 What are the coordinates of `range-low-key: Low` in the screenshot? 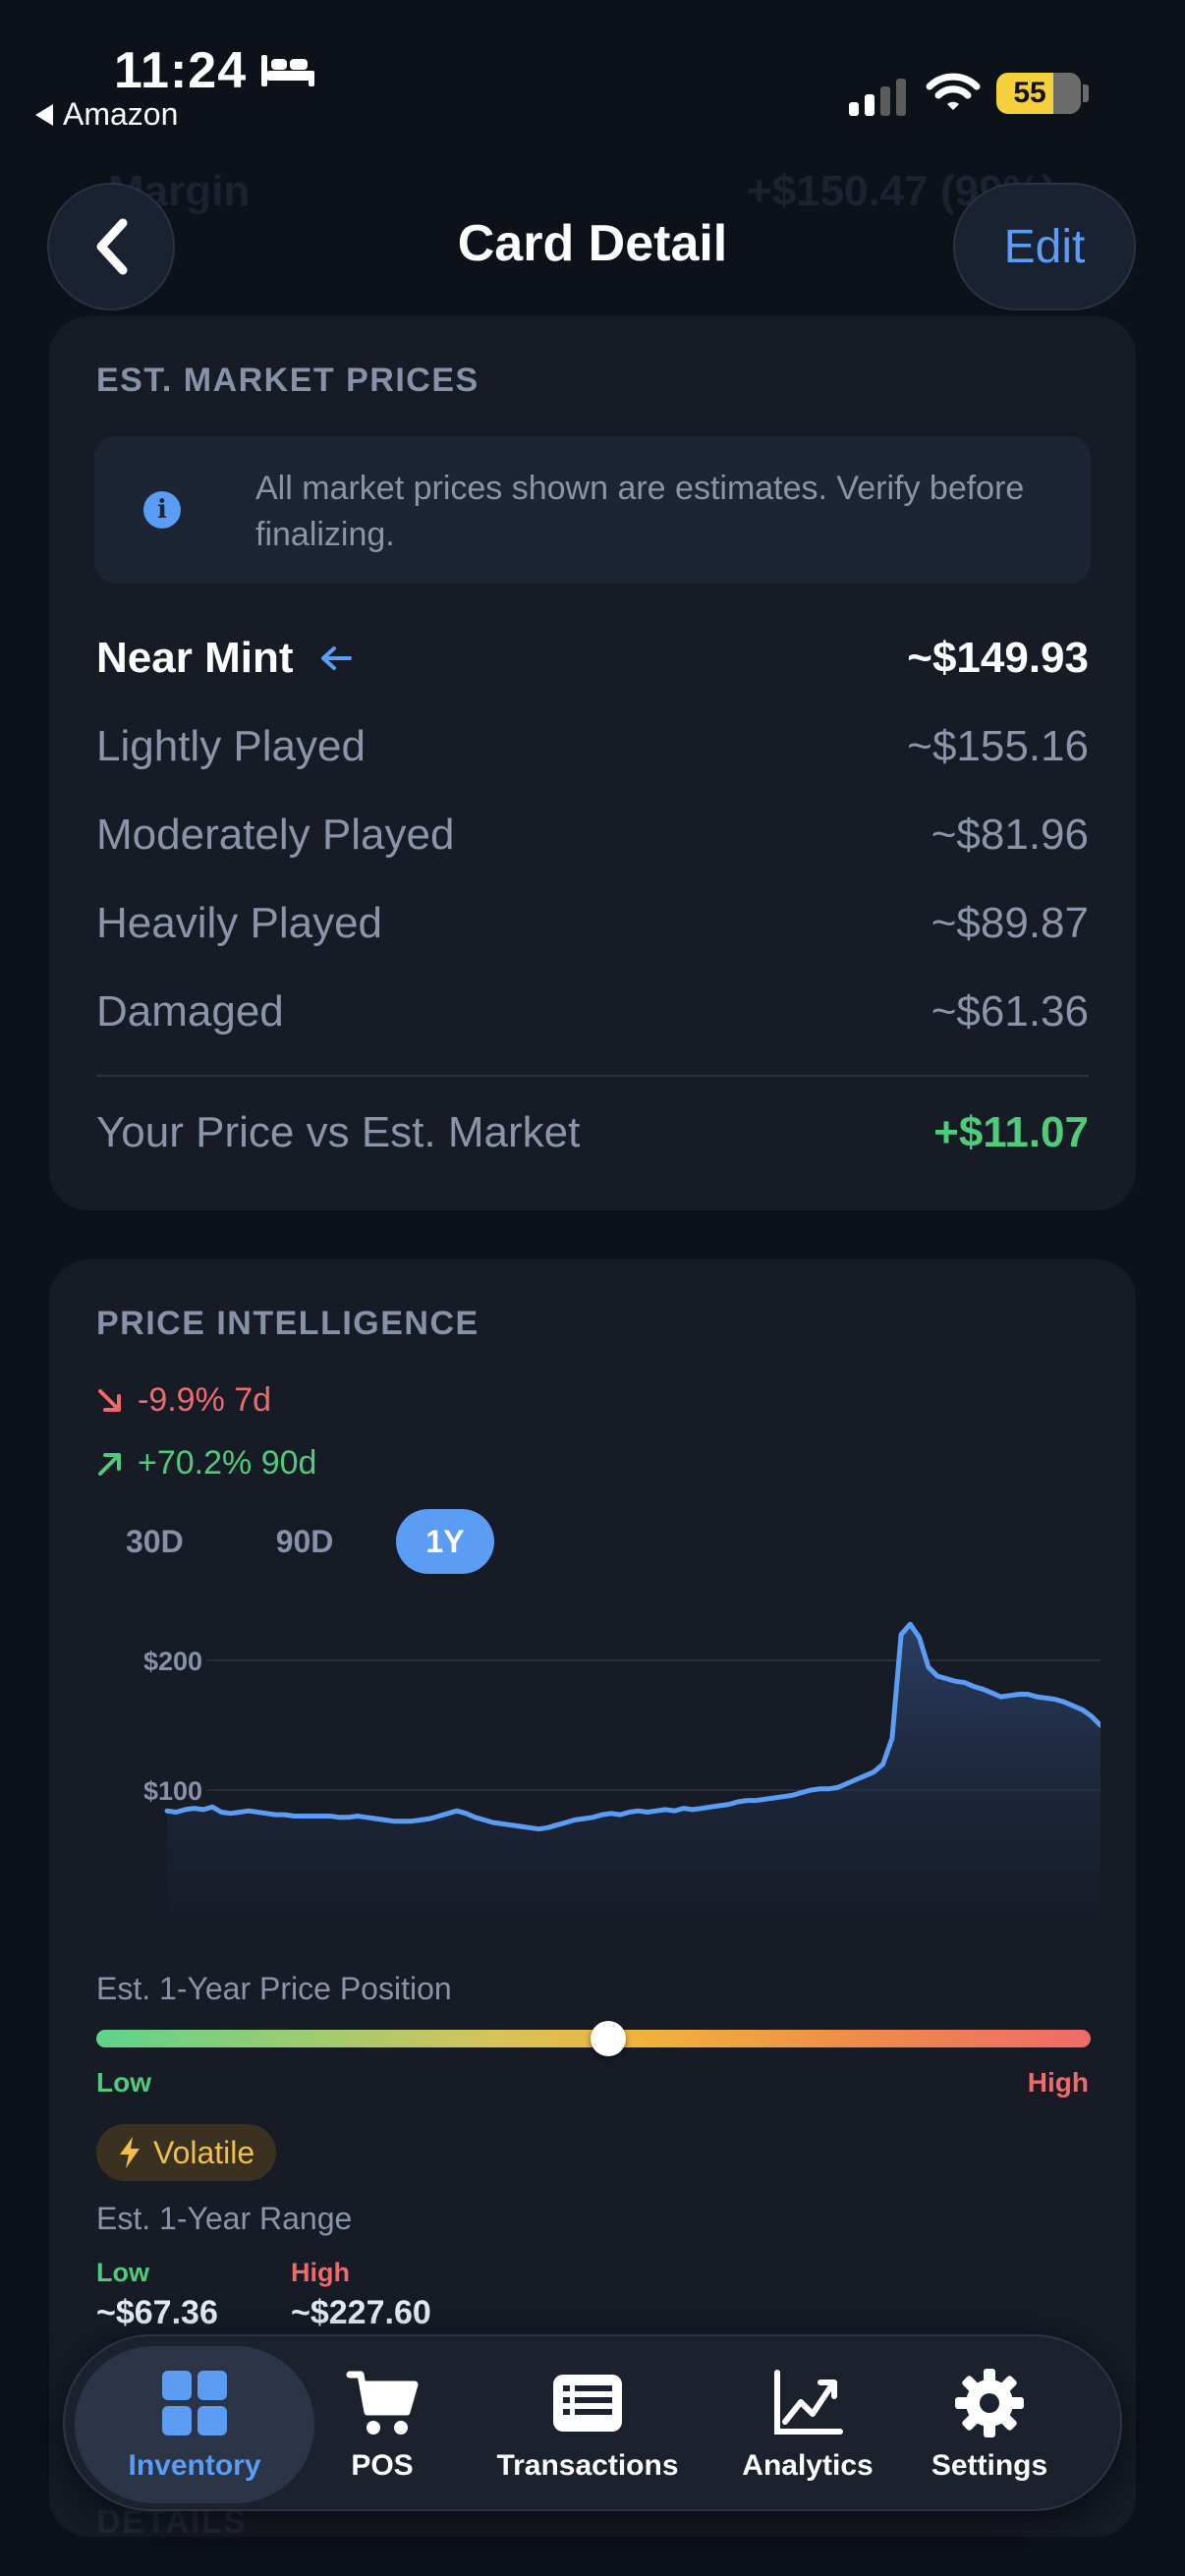 It's located at (123, 2272).